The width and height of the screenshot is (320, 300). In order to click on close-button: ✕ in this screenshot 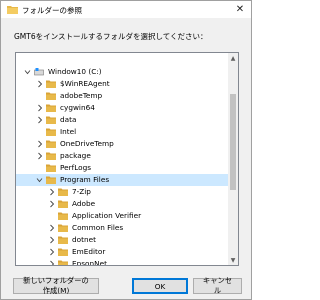, I will do `click(240, 9)`.